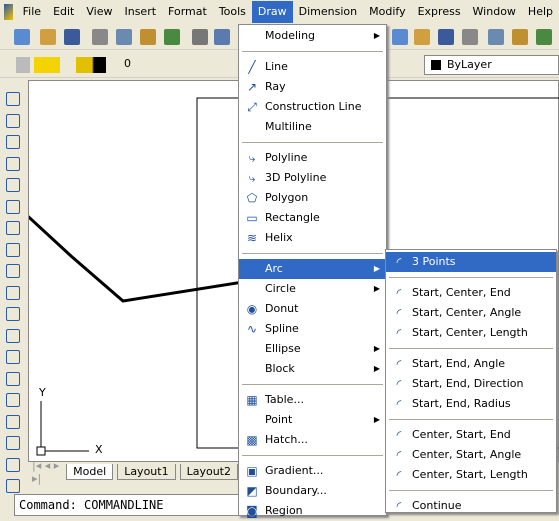  Describe the element at coordinates (252, 198) in the screenshot. I see `polygon-icon: ⬠` at that location.